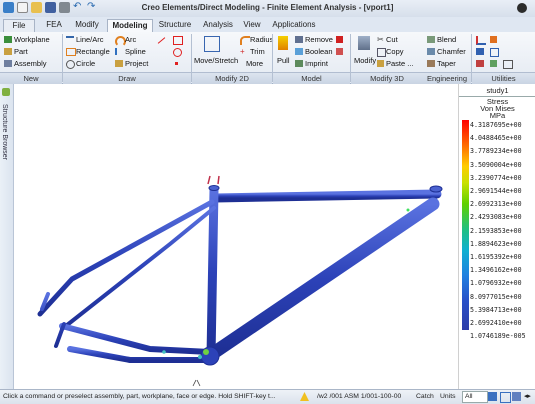 The height and width of the screenshot is (404, 535). Describe the element at coordinates (380, 63) in the screenshot. I see `paste-icon` at that location.